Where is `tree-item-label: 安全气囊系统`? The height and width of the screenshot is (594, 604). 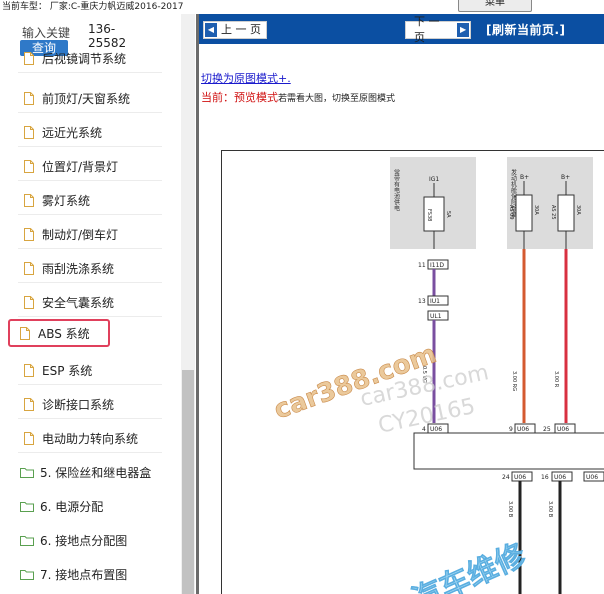 tree-item-label: 安全气囊系统 is located at coordinates (78, 302).